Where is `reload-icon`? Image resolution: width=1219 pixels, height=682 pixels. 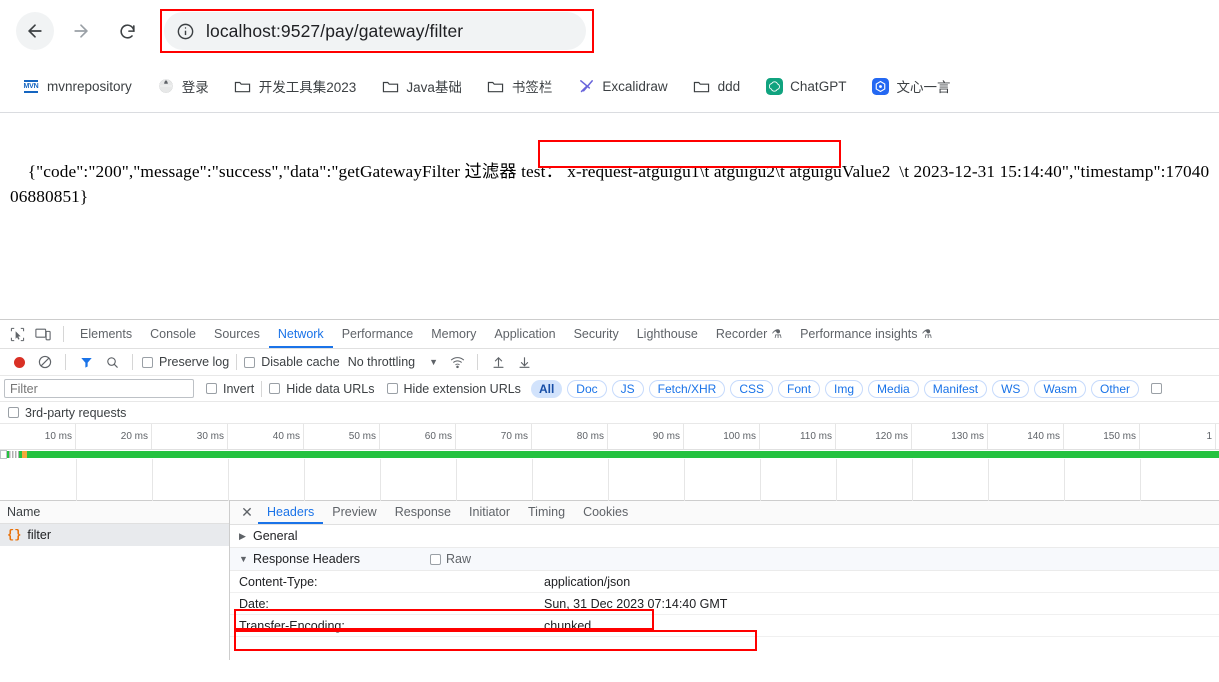
reload-icon is located at coordinates (127, 31).